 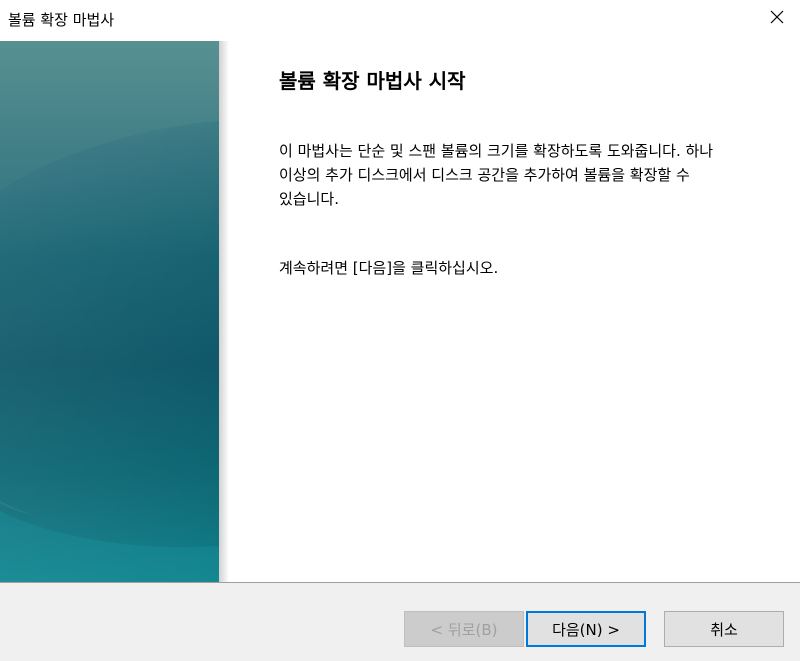 I want to click on title-bar: 볼륨 확장 마법사, so click(x=400, y=20).